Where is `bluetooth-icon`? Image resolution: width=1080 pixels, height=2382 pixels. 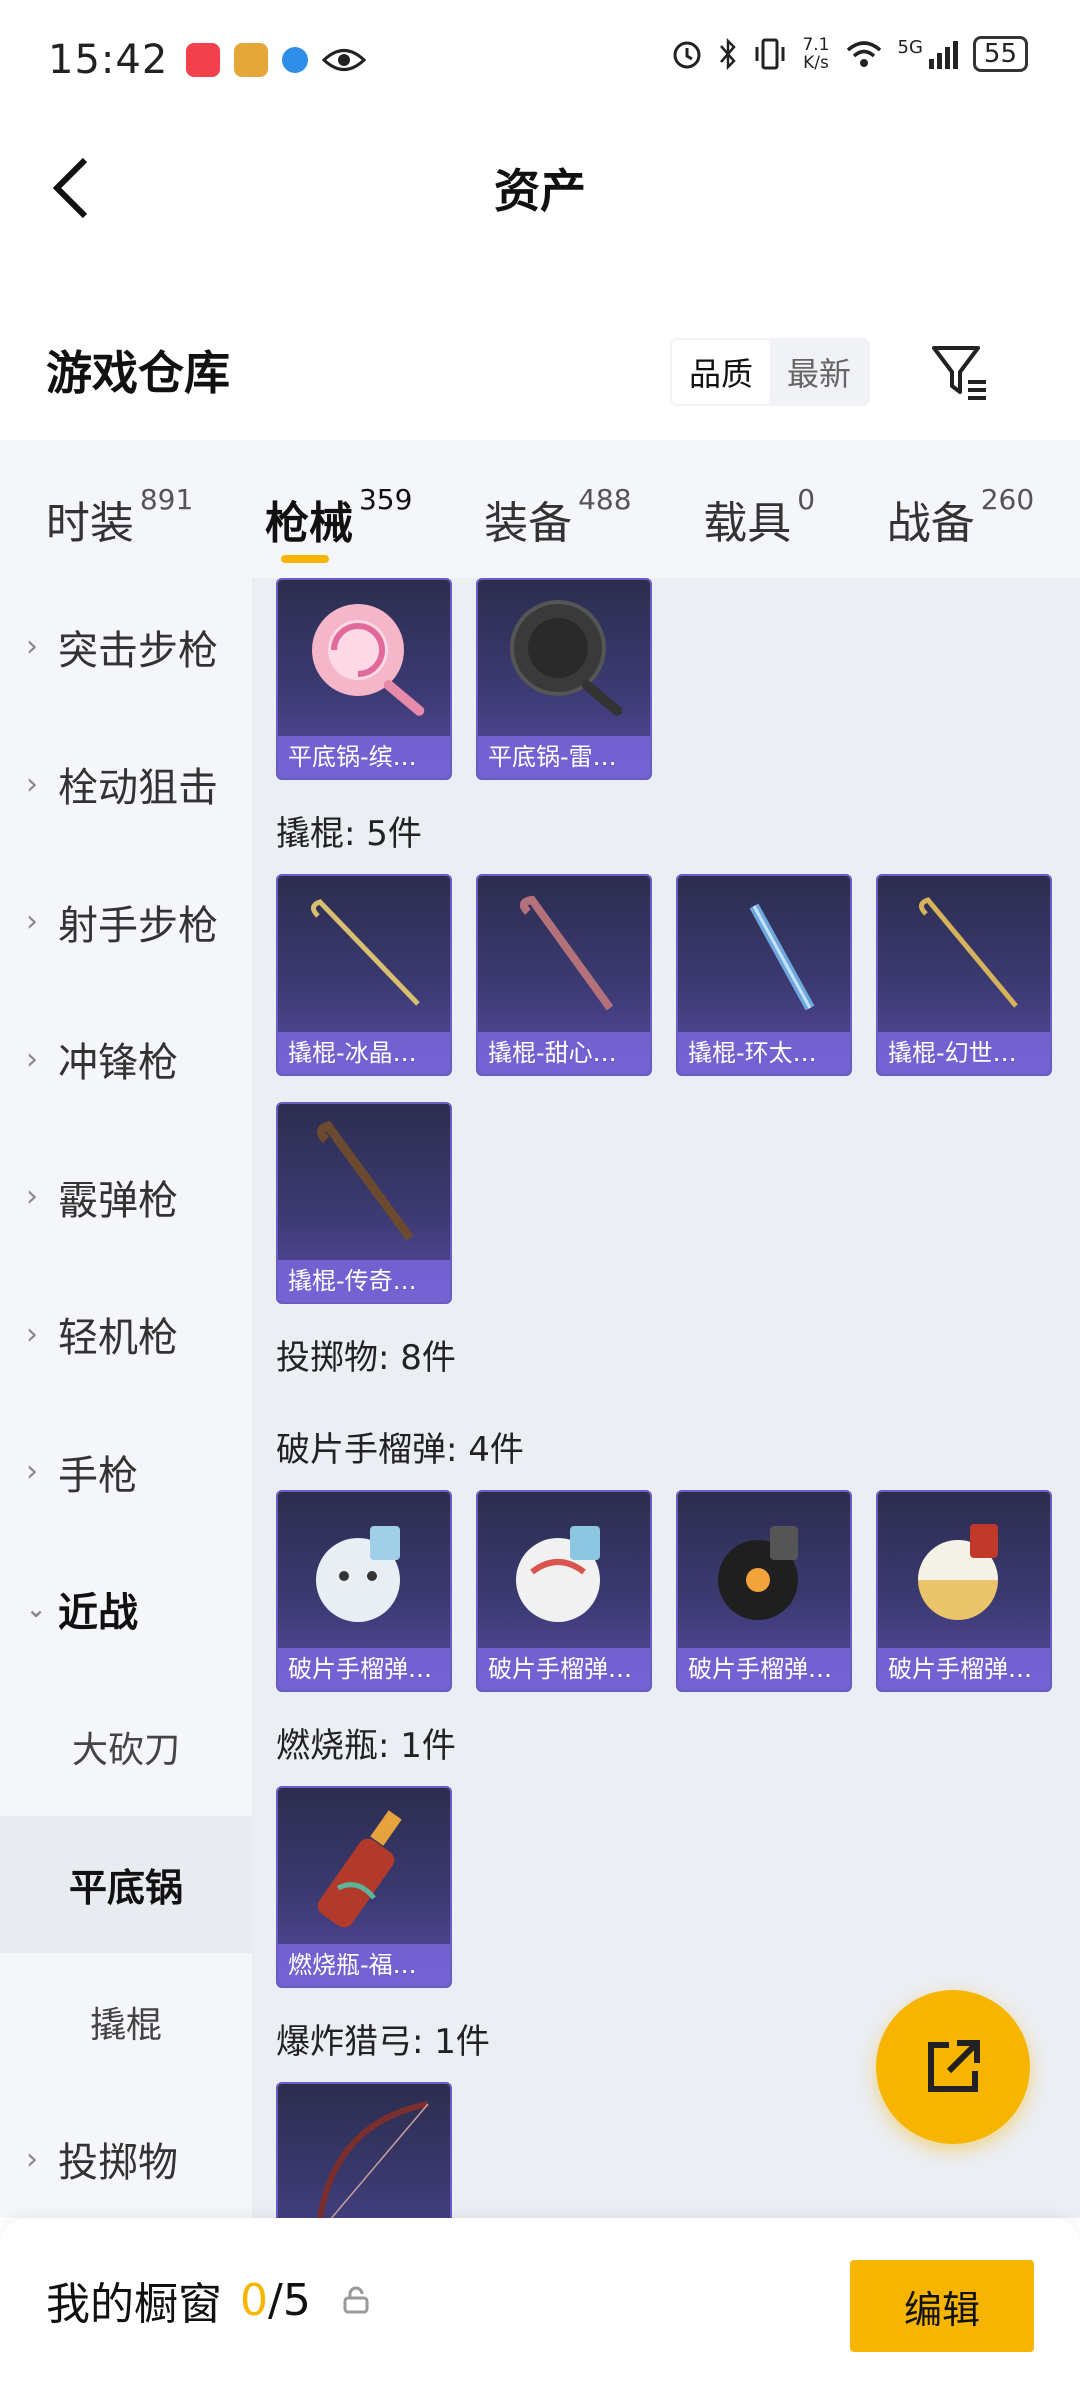
bluetooth-icon is located at coordinates (728, 54).